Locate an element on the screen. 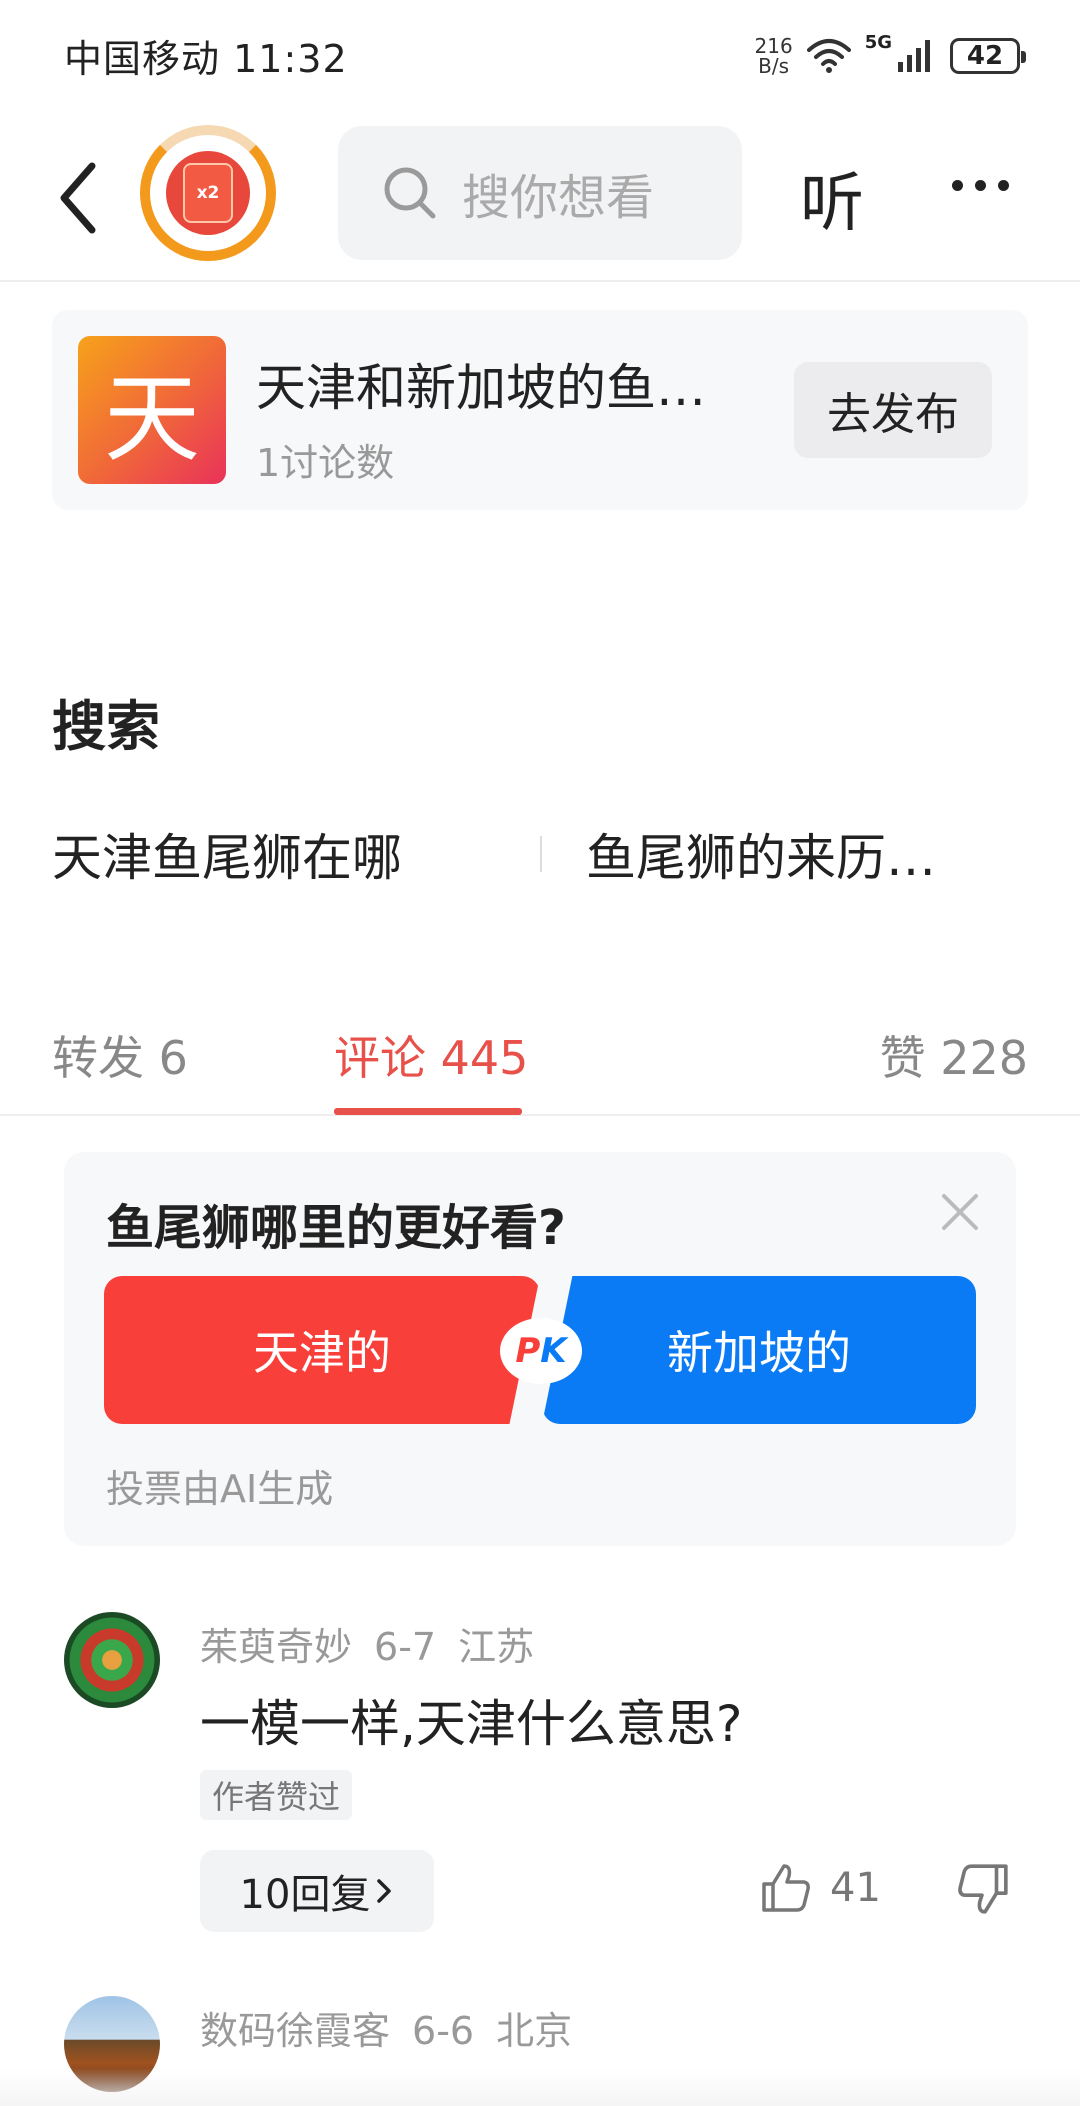  red-packet-multiplier: x2 is located at coordinates (208, 193).